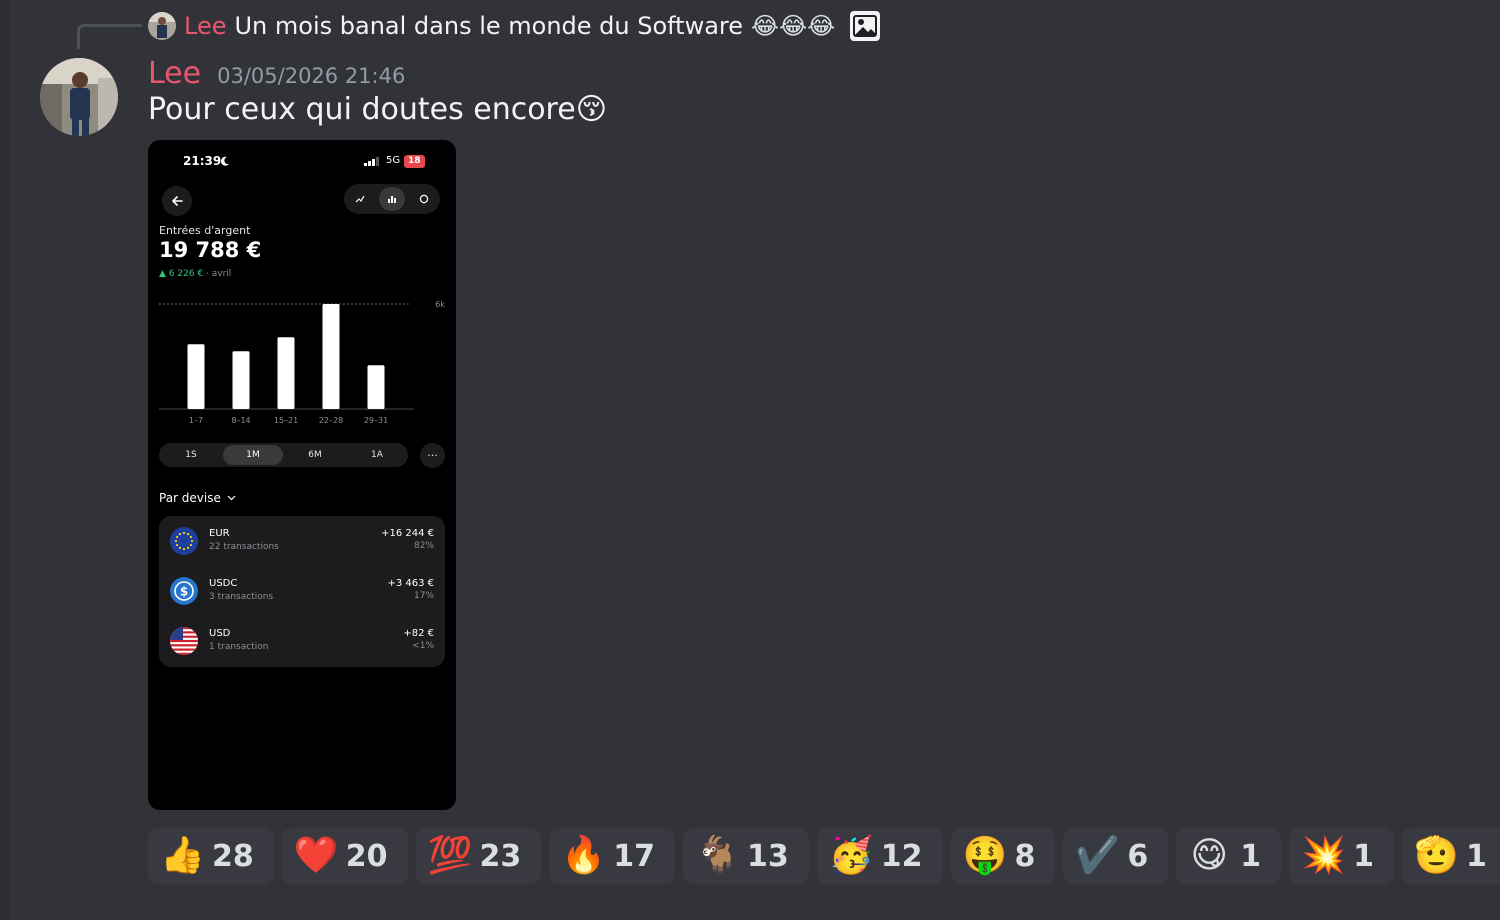 This screenshot has height=920, width=1500. Describe the element at coordinates (371, 161) in the screenshot. I see `signal-icon` at that location.